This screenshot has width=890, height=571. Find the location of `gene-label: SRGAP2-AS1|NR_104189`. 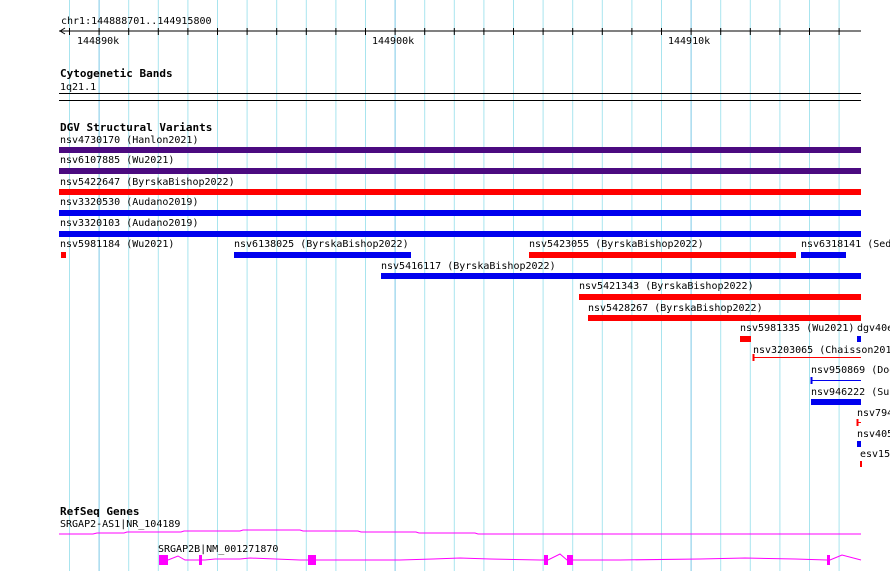

gene-label: SRGAP2-AS1|NR_104189 is located at coordinates (120, 524).